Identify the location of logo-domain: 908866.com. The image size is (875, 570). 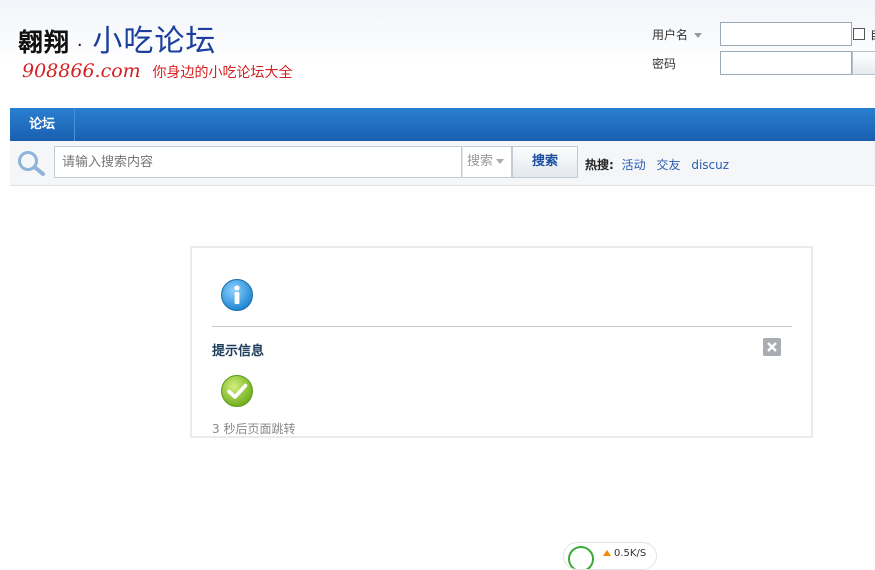
(81, 71).